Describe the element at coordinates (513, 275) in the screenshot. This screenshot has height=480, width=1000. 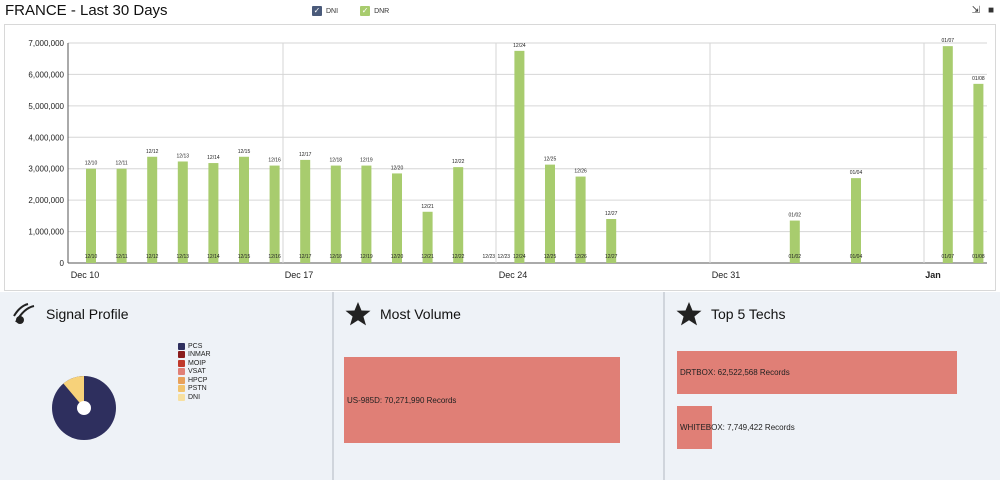
I see `x-tick-label: Dec 24` at that location.